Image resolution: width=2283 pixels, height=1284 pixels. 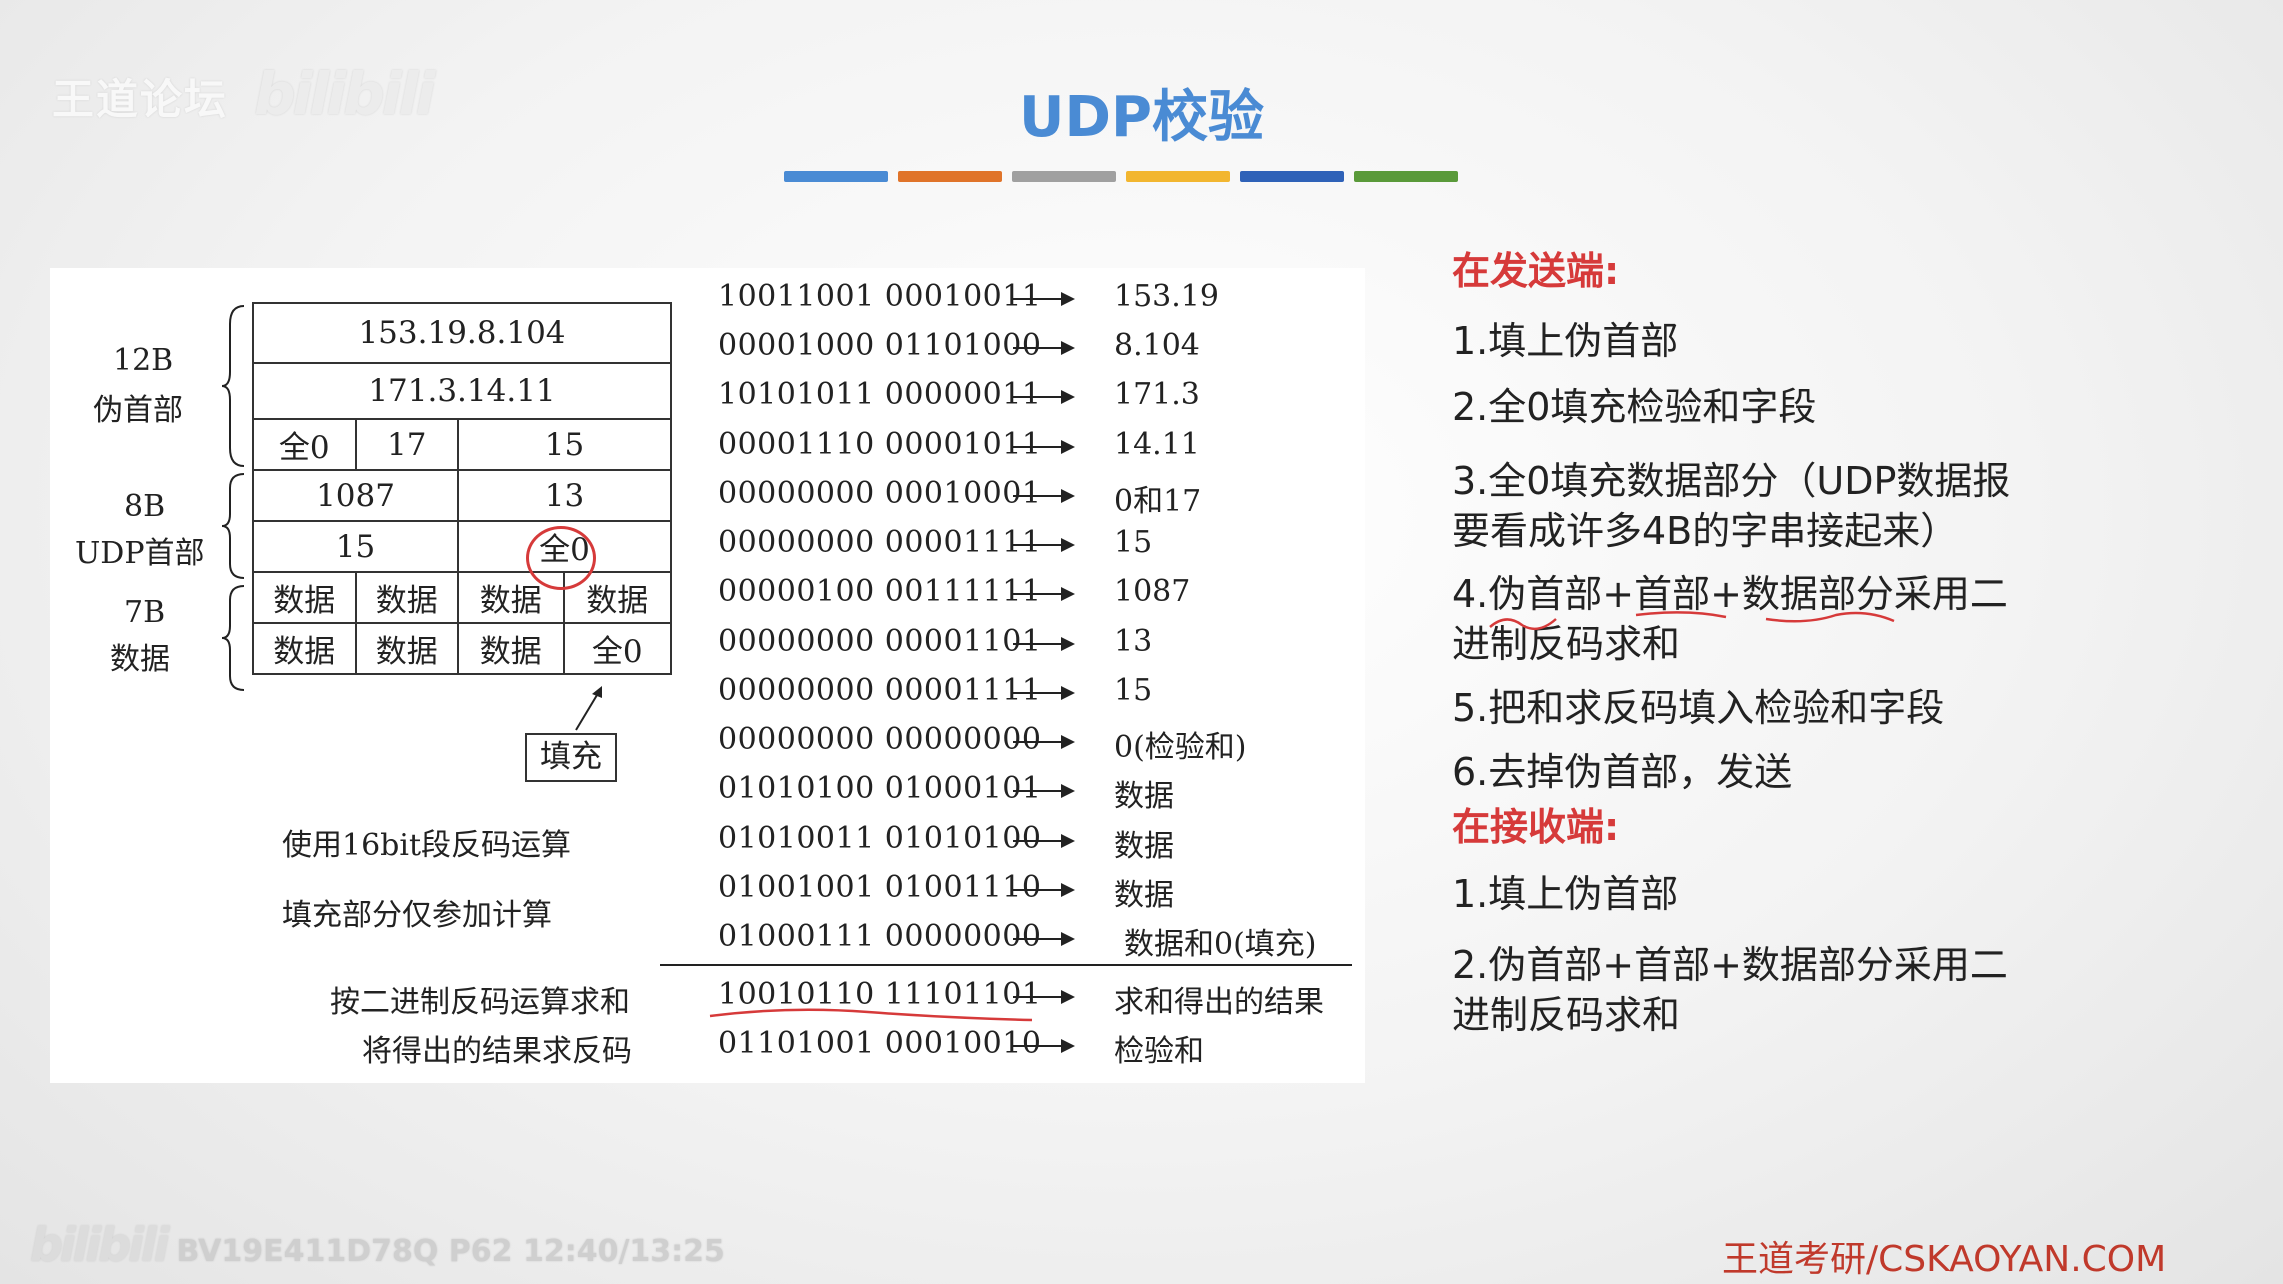 What do you see at coordinates (1121, 176) in the screenshot?
I see `color-bar` at bounding box center [1121, 176].